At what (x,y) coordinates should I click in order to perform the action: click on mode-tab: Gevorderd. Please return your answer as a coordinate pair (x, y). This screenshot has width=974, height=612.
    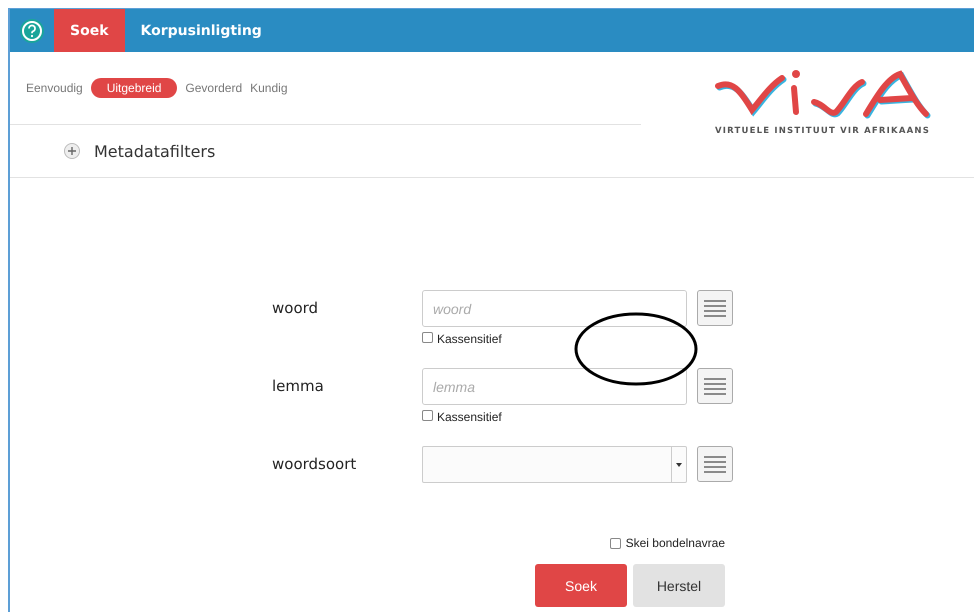
    Looking at the image, I should click on (213, 88).